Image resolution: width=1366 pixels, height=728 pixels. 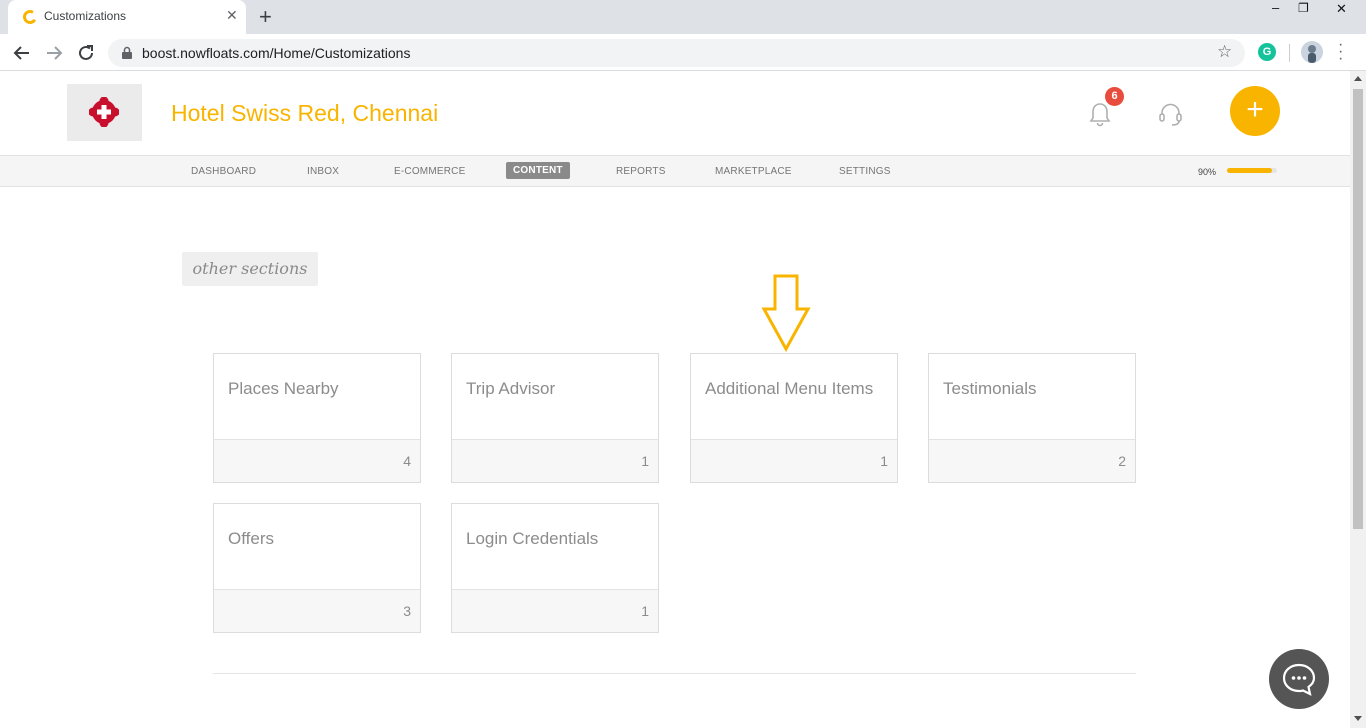 What do you see at coordinates (1341, 9) in the screenshot?
I see `window-close-icon: ✕` at bounding box center [1341, 9].